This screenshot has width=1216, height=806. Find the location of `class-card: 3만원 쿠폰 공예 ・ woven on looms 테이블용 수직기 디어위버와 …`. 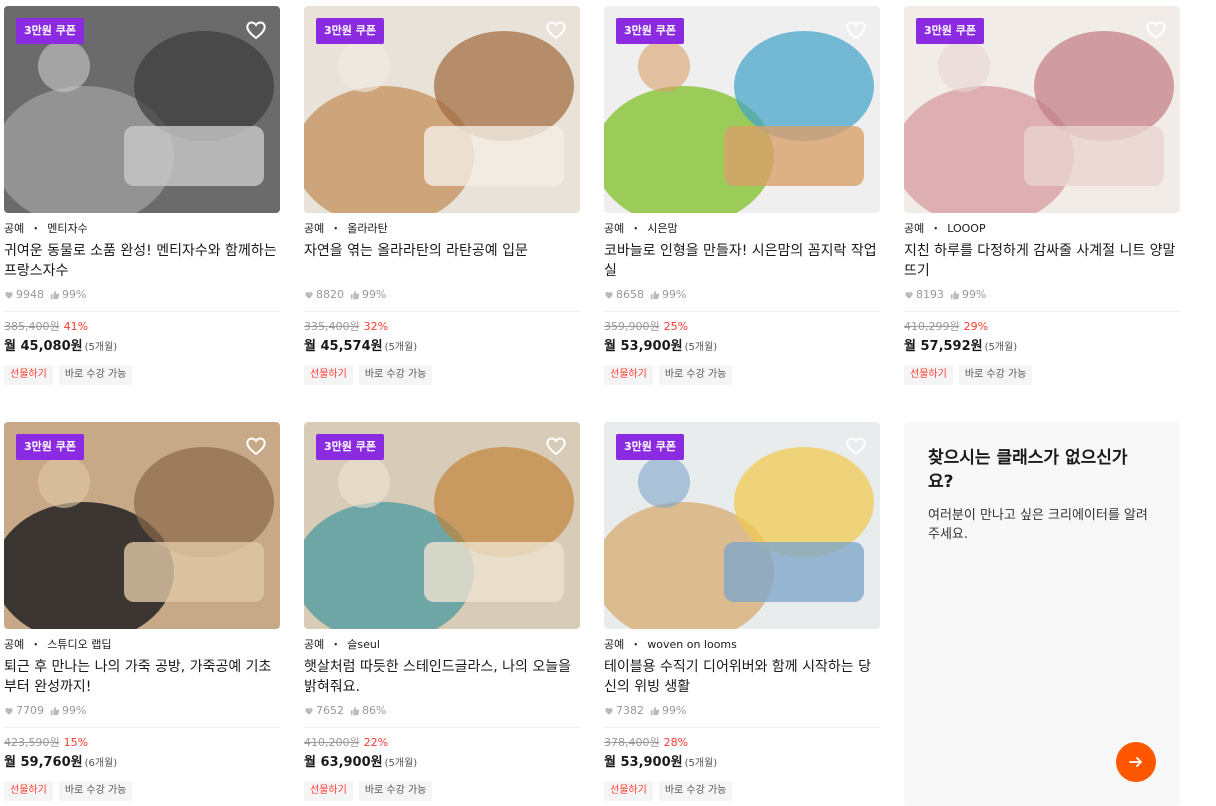

class-card: 3만원 쿠폰 공예 ・ woven on looms 테이블용 수직기 디어위버와 … is located at coordinates (742, 611).